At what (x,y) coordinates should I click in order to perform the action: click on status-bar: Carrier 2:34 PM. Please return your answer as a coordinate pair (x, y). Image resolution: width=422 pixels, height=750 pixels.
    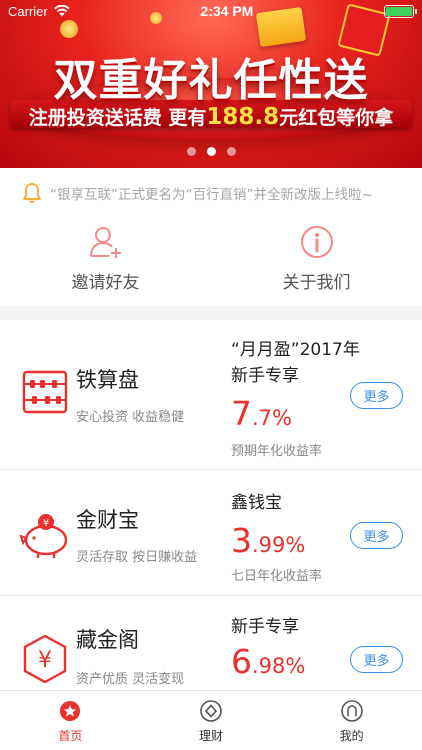
    Looking at the image, I should click on (211, 11).